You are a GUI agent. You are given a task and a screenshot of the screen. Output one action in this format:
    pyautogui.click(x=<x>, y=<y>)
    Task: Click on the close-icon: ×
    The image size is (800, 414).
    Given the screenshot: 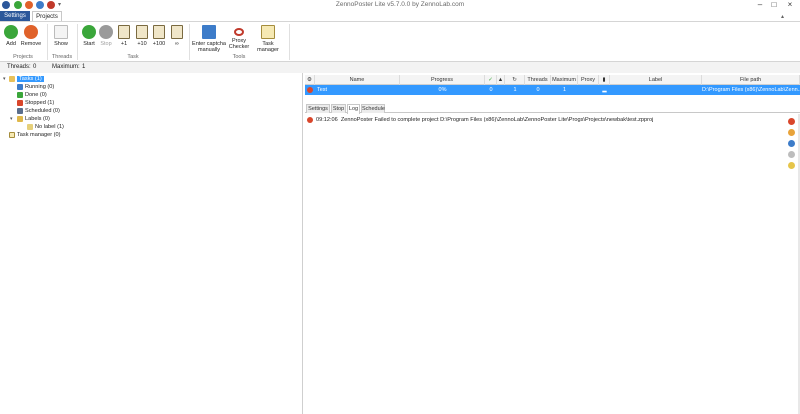 What is the action you would take?
    pyautogui.click(x=790, y=5)
    